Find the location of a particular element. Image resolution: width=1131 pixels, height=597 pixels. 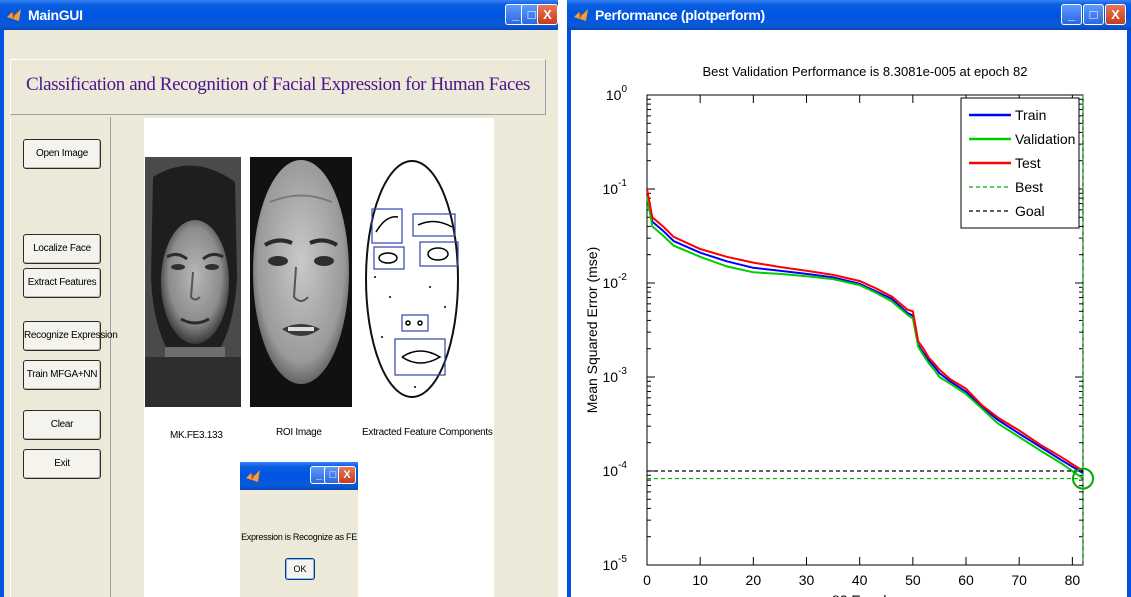

maingui-title: MainGUI is located at coordinates (55, 15).